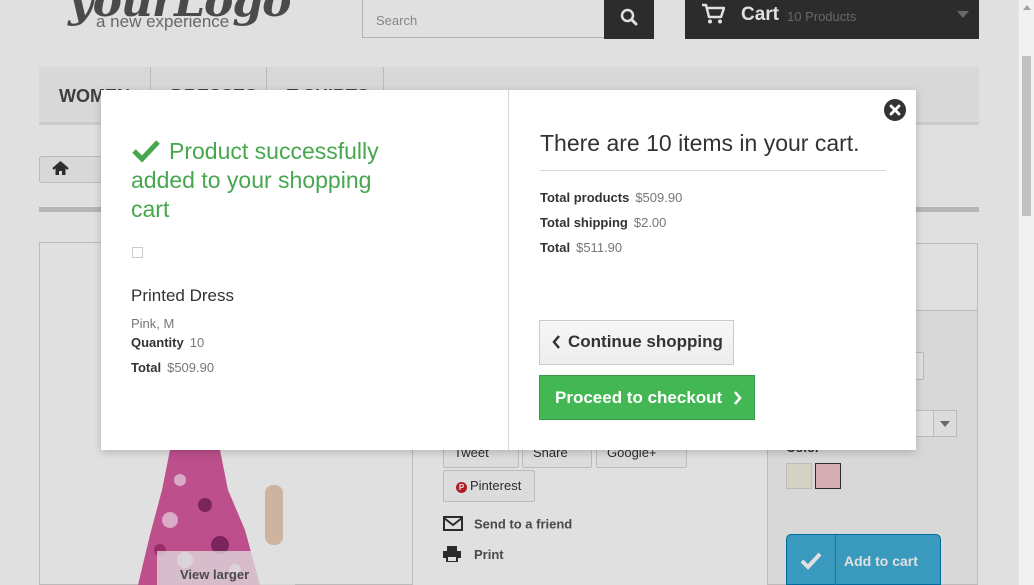  I want to click on quantity-label: Quantity, so click(157, 342).